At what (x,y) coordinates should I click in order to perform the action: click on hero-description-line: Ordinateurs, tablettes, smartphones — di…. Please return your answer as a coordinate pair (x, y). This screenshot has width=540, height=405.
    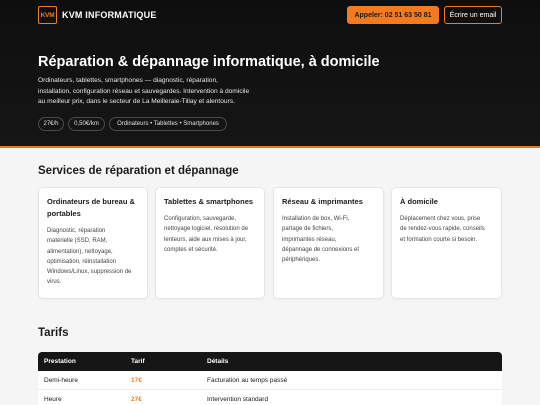
    Looking at the image, I should click on (128, 80).